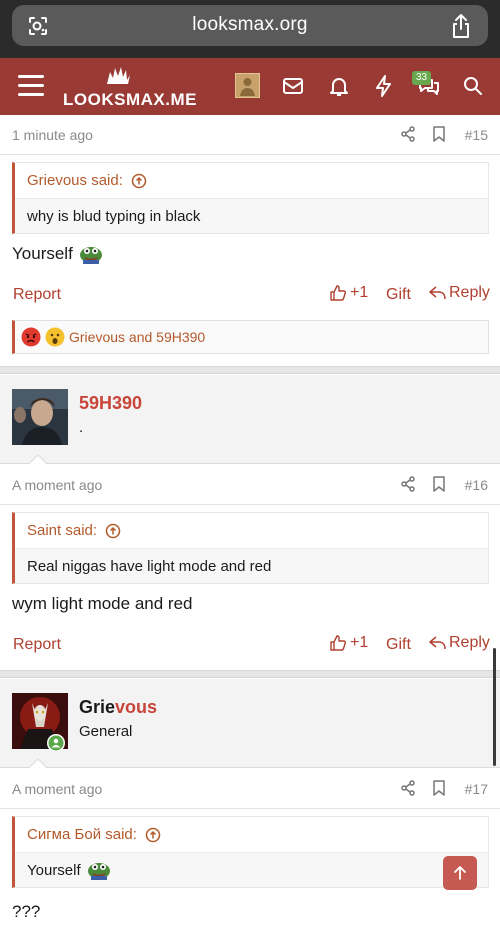  Describe the element at coordinates (31, 337) in the screenshot. I see `angry-emoji-icon` at that location.